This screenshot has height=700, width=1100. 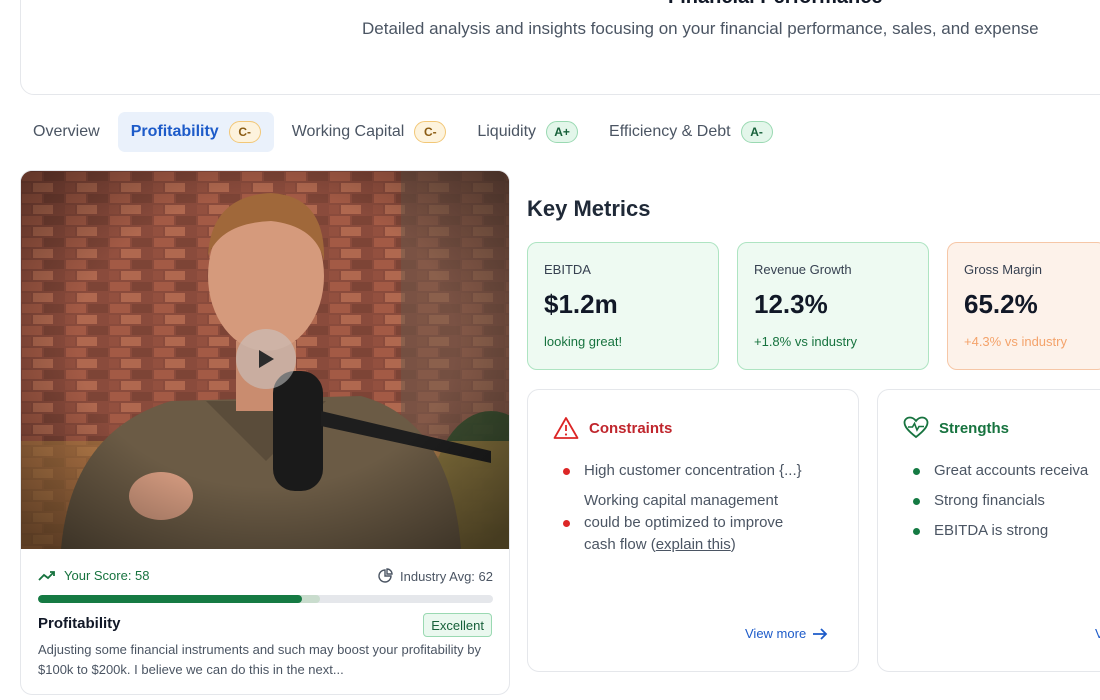 What do you see at coordinates (1011, 470) in the screenshot?
I see `list-item-text: Great accounts receiva` at bounding box center [1011, 470].